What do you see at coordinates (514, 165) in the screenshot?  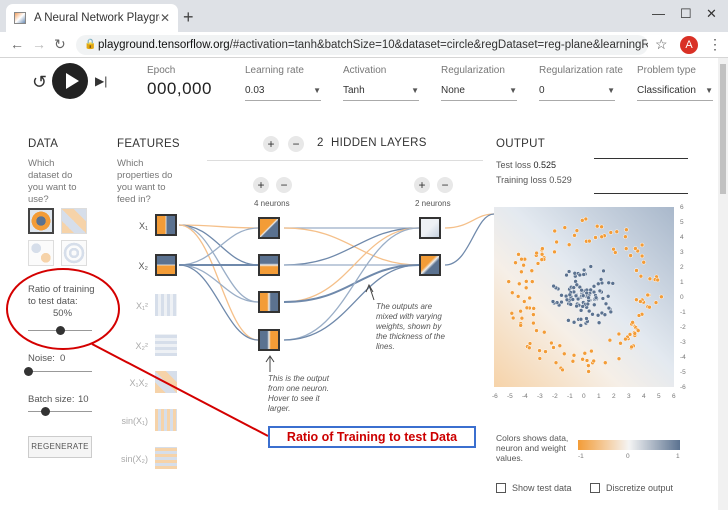 I see `test-loss-label: Test loss` at bounding box center [514, 165].